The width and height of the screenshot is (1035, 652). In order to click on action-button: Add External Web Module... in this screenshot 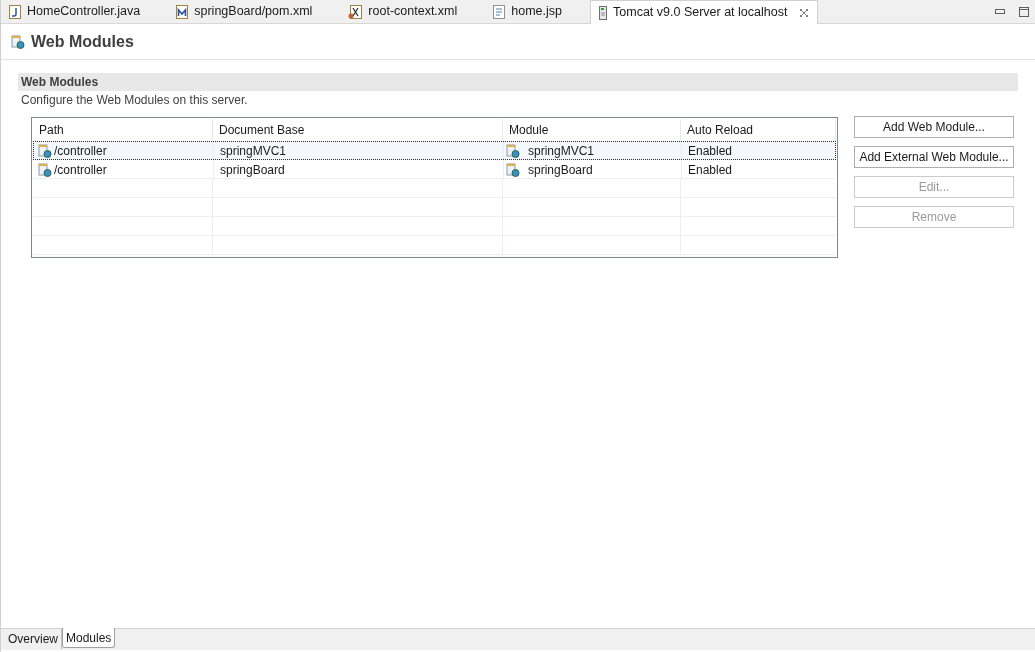, I will do `click(934, 157)`.